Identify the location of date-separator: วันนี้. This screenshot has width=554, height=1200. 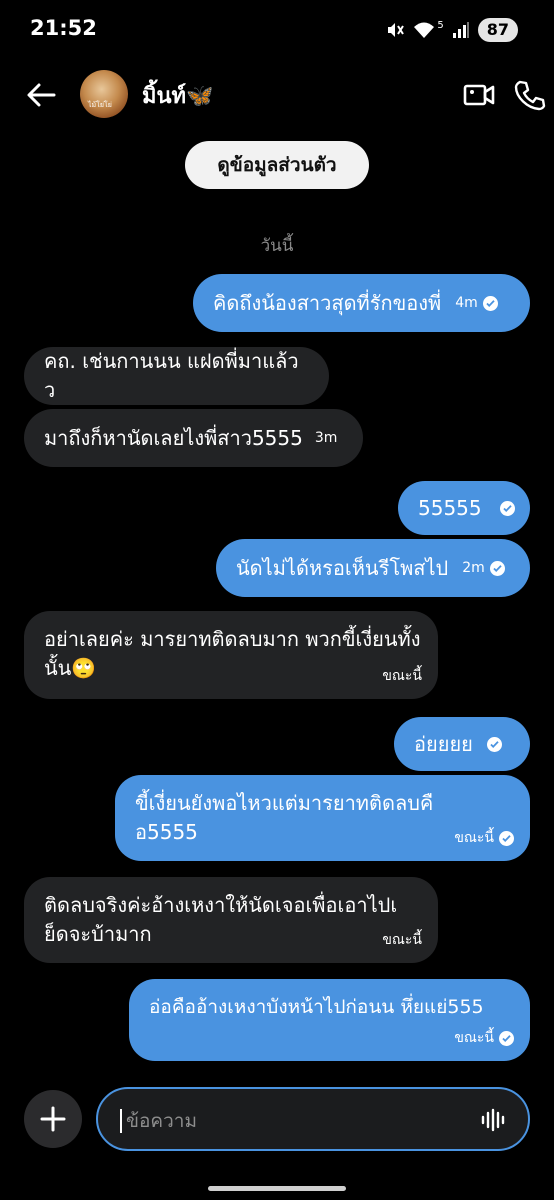
(277, 246).